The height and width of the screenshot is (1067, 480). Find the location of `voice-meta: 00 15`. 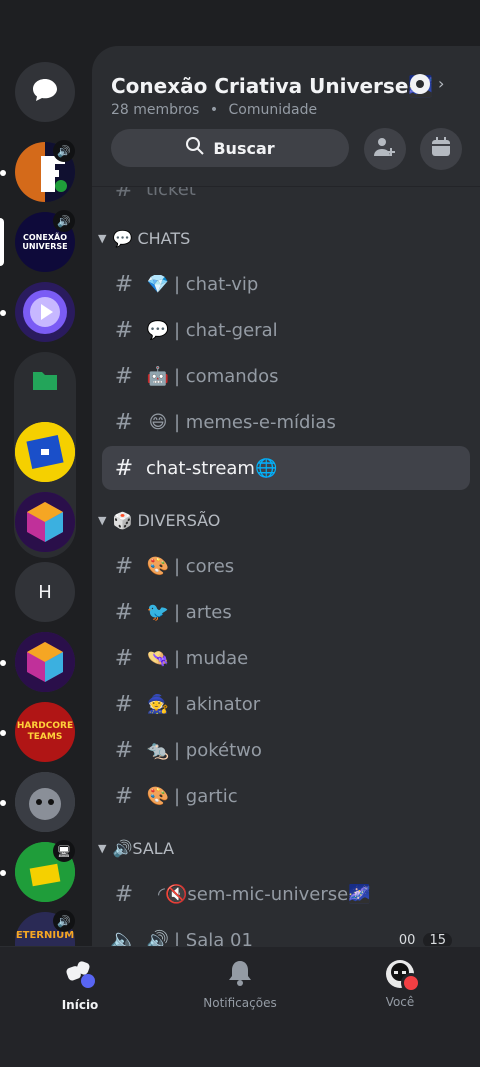

voice-meta: 00 15 is located at coordinates (425, 939).